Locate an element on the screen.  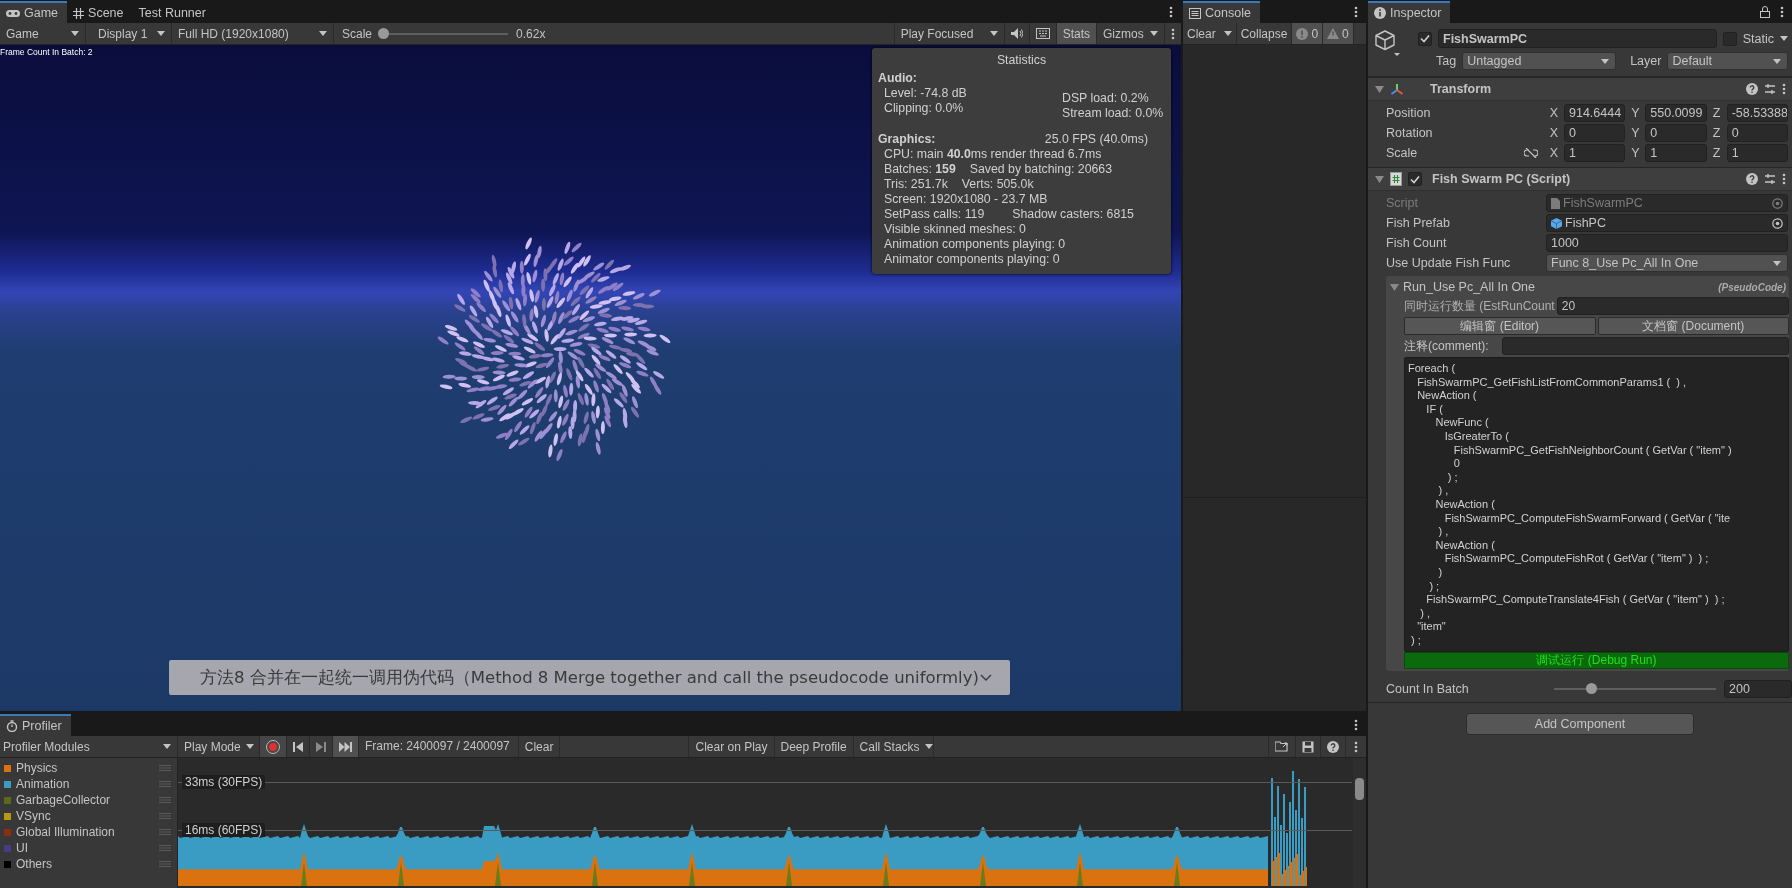
name-field: FishSwarmPC is located at coordinates (1577, 38).